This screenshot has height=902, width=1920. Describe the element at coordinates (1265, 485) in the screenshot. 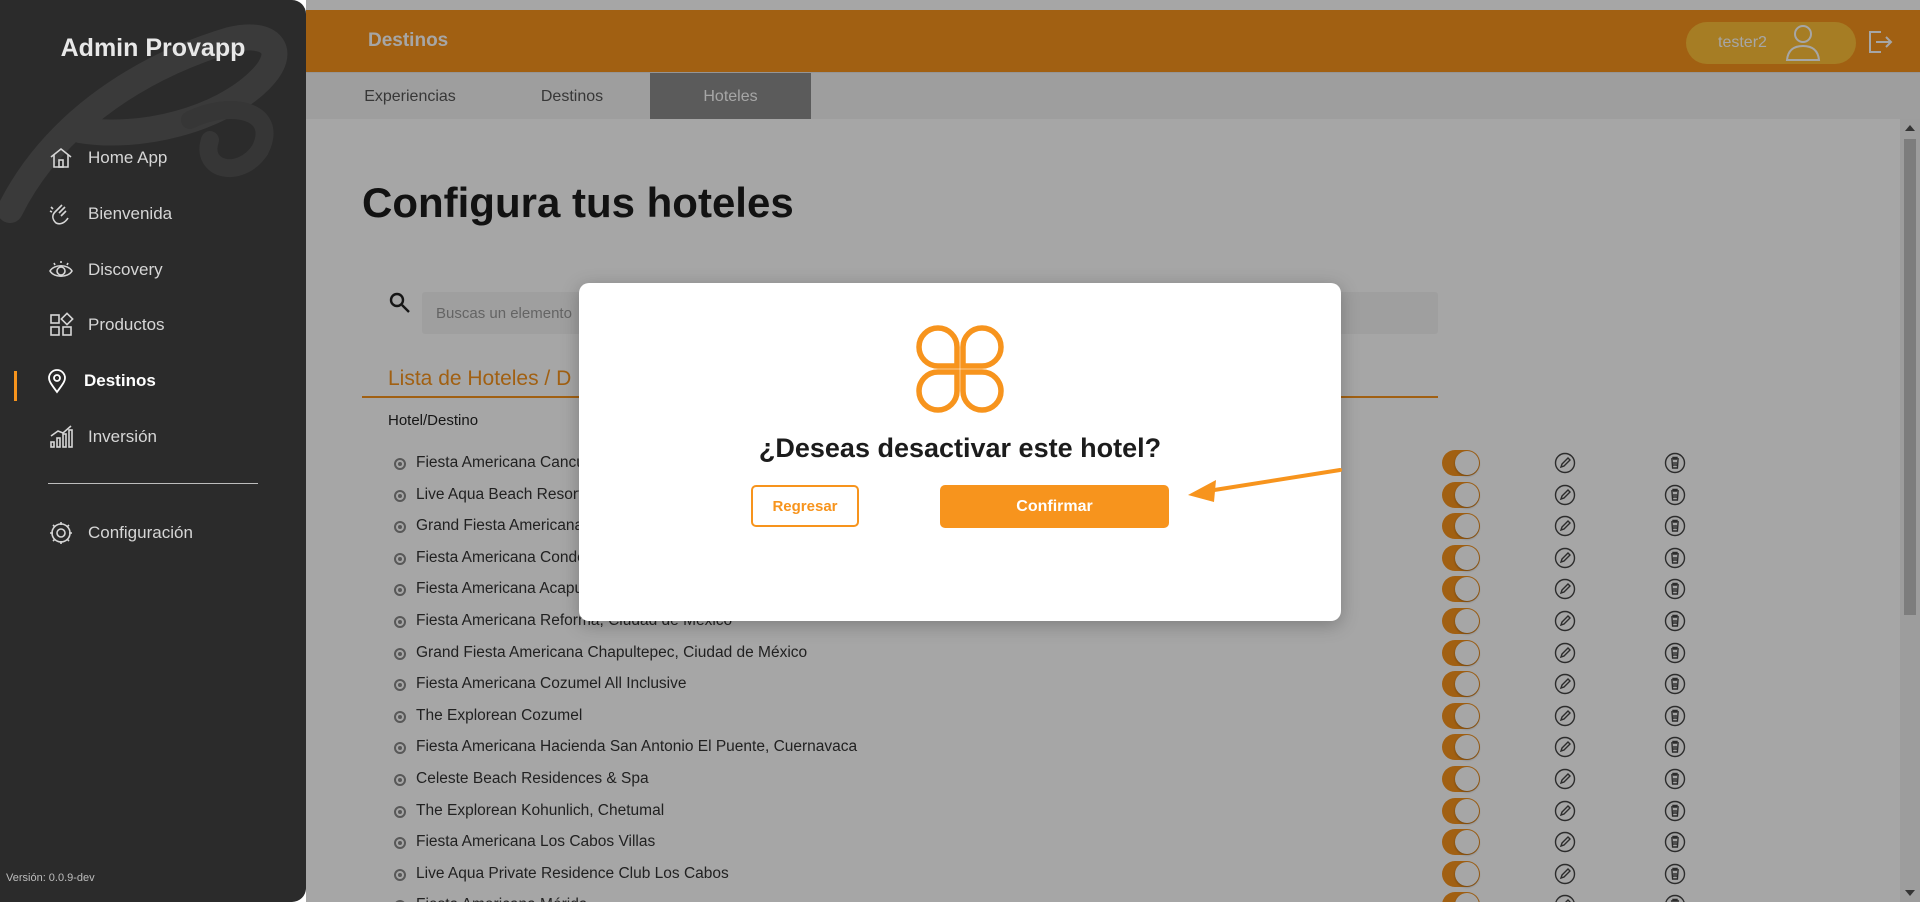

I see `annotation-arrow-icon` at that location.